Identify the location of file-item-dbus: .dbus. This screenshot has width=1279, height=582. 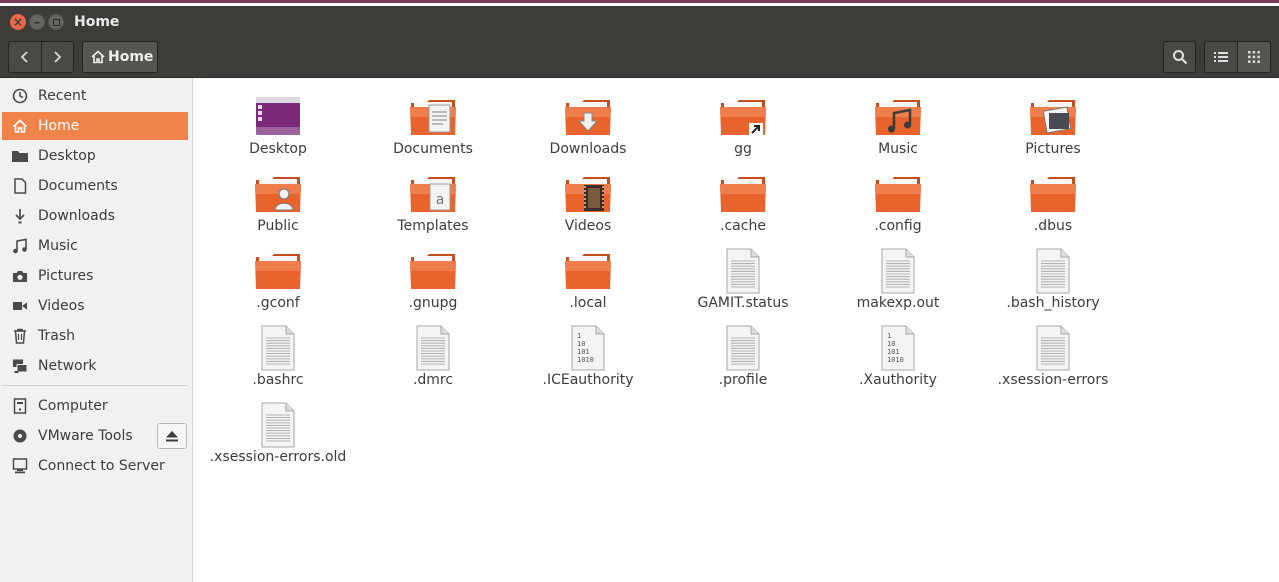
(1053, 208).